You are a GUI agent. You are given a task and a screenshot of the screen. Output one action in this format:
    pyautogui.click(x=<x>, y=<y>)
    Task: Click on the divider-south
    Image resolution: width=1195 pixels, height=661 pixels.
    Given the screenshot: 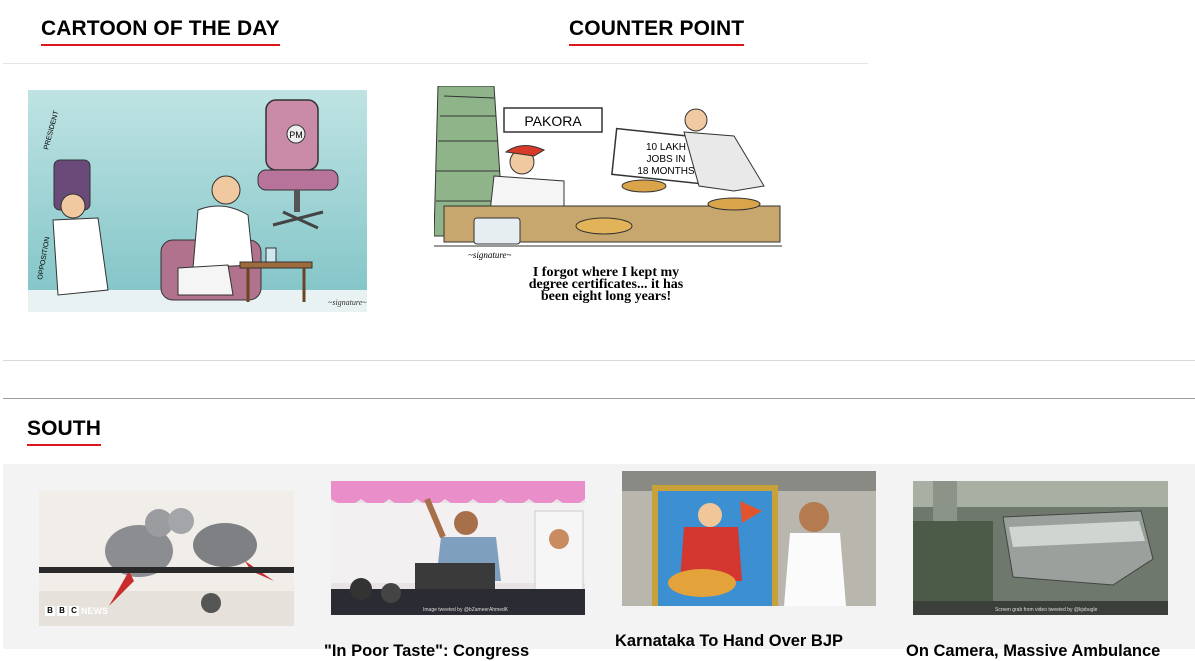 What is the action you would take?
    pyautogui.click(x=599, y=398)
    